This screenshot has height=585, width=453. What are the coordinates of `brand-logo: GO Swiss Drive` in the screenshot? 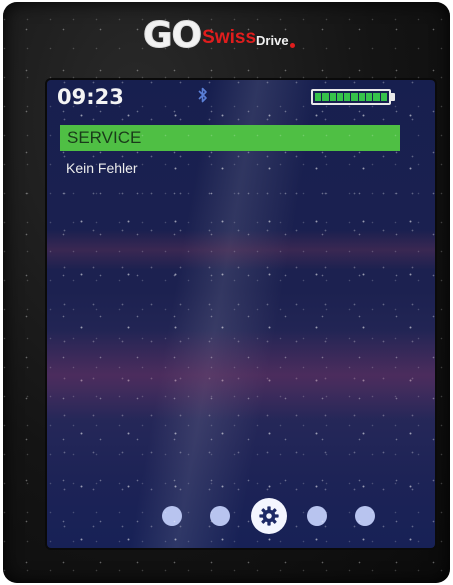 It's located at (218, 35).